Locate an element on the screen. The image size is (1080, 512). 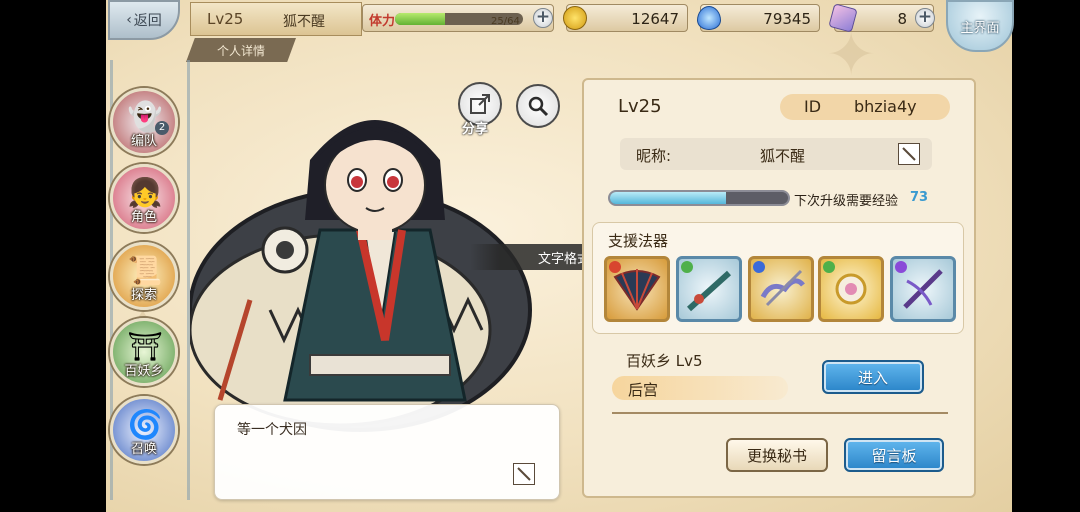
enter-village-button: 进入 is located at coordinates (873, 377).